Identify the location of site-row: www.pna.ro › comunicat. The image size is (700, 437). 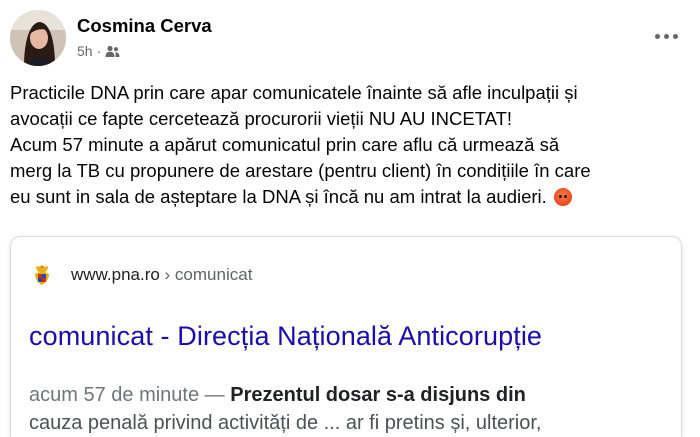
(141, 275).